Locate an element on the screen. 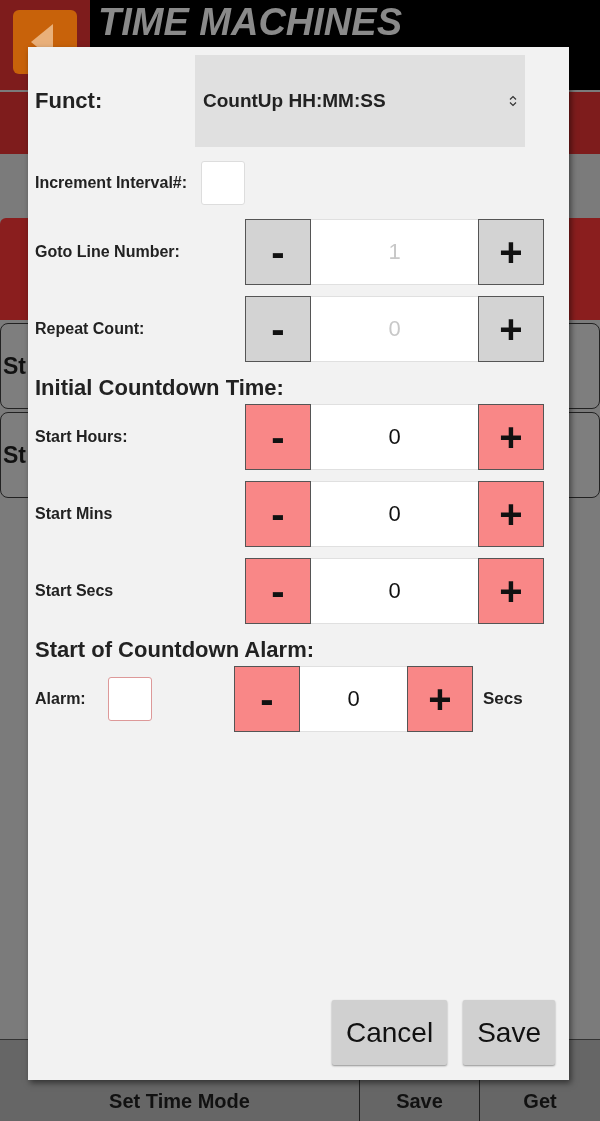  app-logo: TIME MACHINES is located at coordinates (250, 22).